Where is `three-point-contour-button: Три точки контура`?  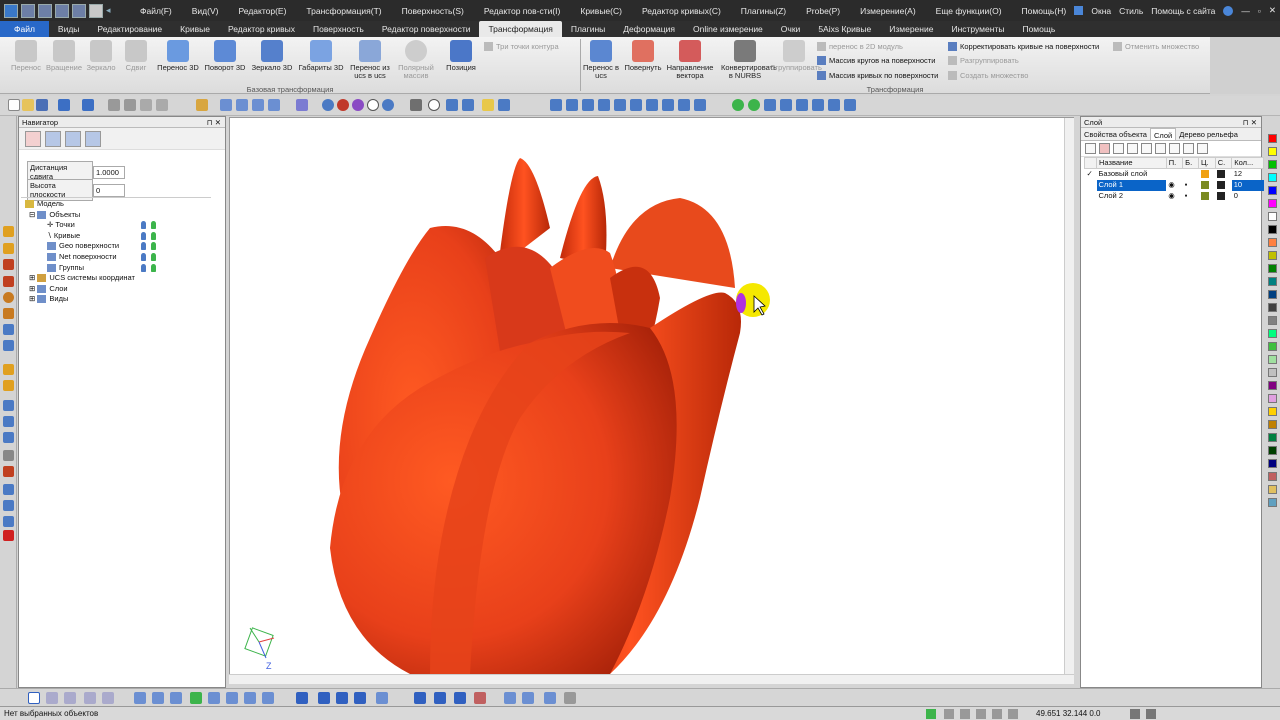
three-point-contour-button: Три точки контура is located at coordinates (521, 46).